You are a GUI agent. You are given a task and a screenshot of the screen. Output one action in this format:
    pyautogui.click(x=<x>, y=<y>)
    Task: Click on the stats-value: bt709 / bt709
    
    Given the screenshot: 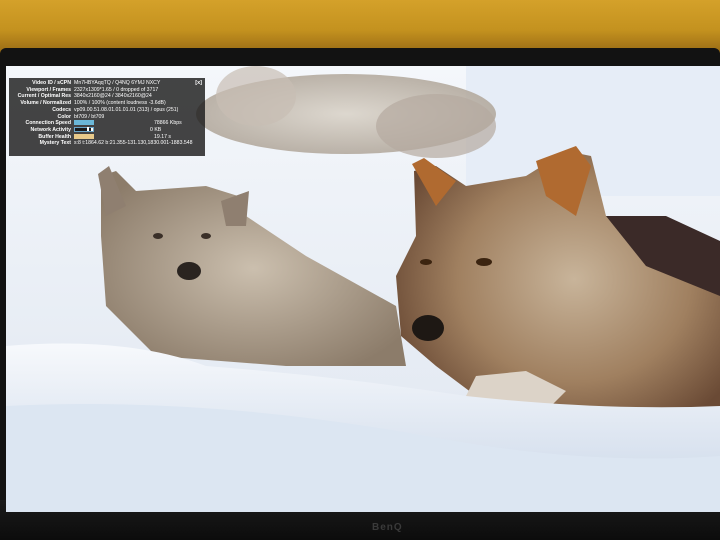 What is the action you would take?
    pyautogui.click(x=89, y=116)
    